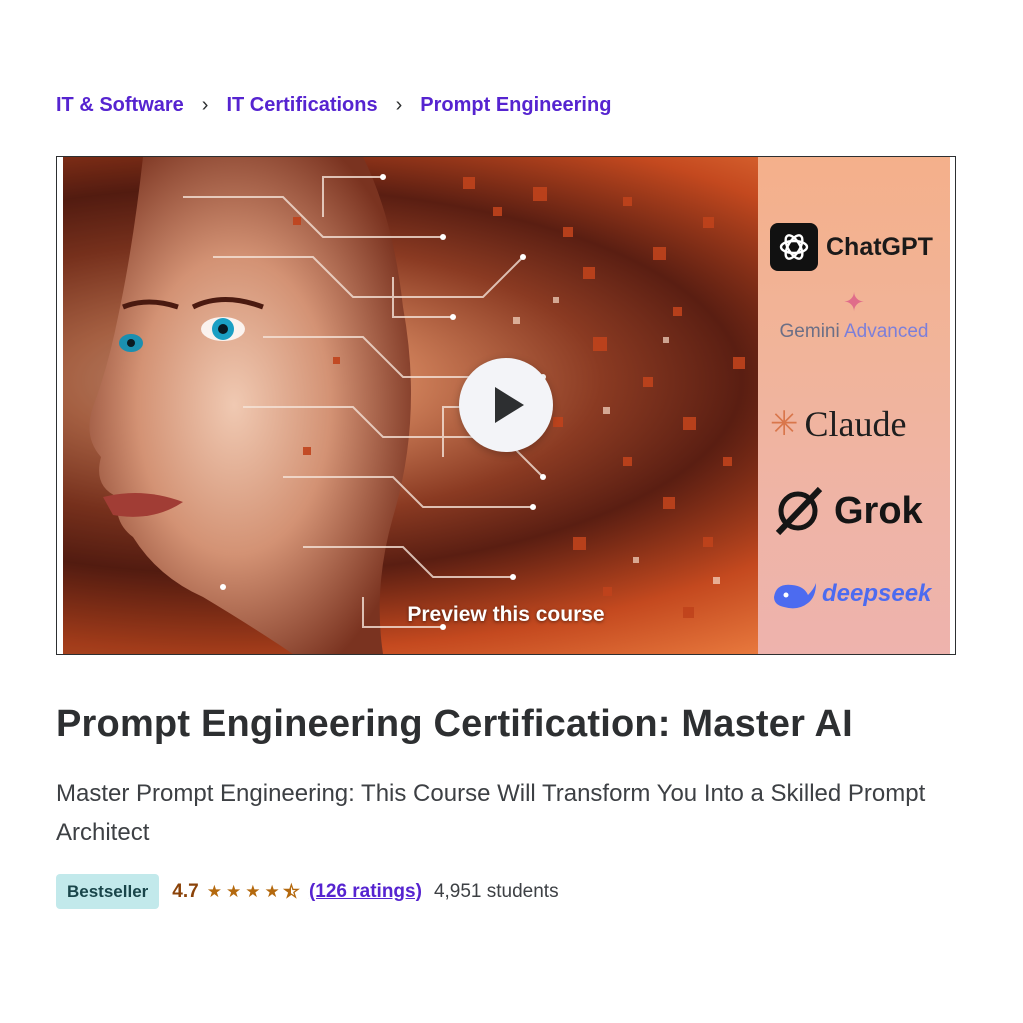 This screenshot has width=1023, height=1023. What do you see at coordinates (506, 615) in the screenshot?
I see `preview-course-label: Preview this course` at bounding box center [506, 615].